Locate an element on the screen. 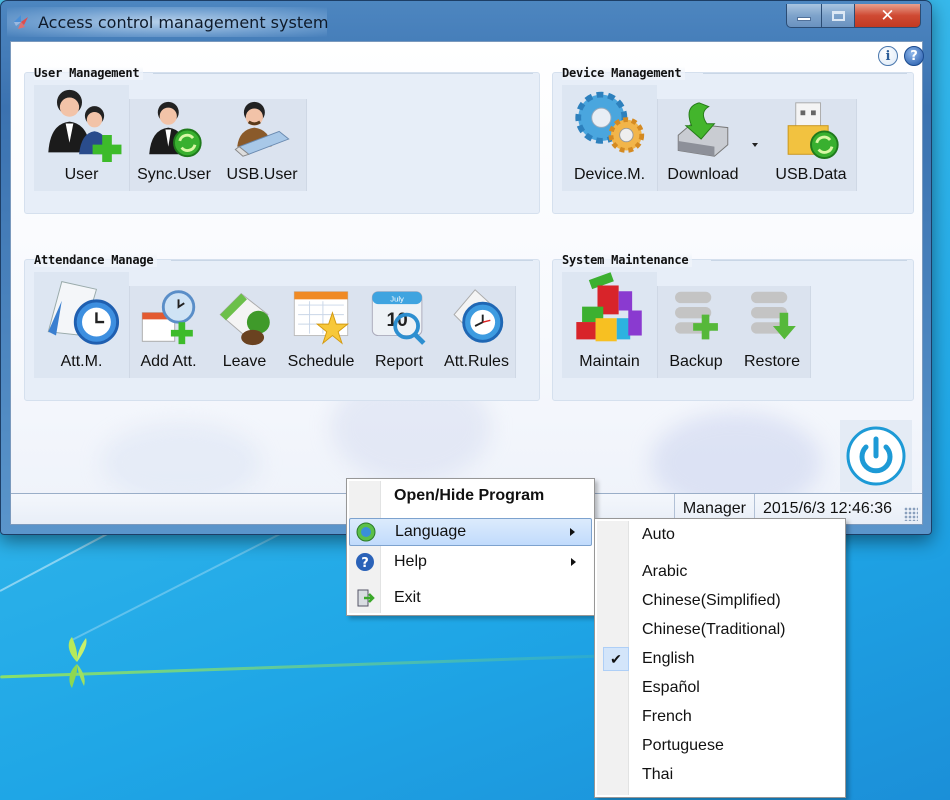 The image size is (950, 800). device-management-button: Device.M. is located at coordinates (609, 138).